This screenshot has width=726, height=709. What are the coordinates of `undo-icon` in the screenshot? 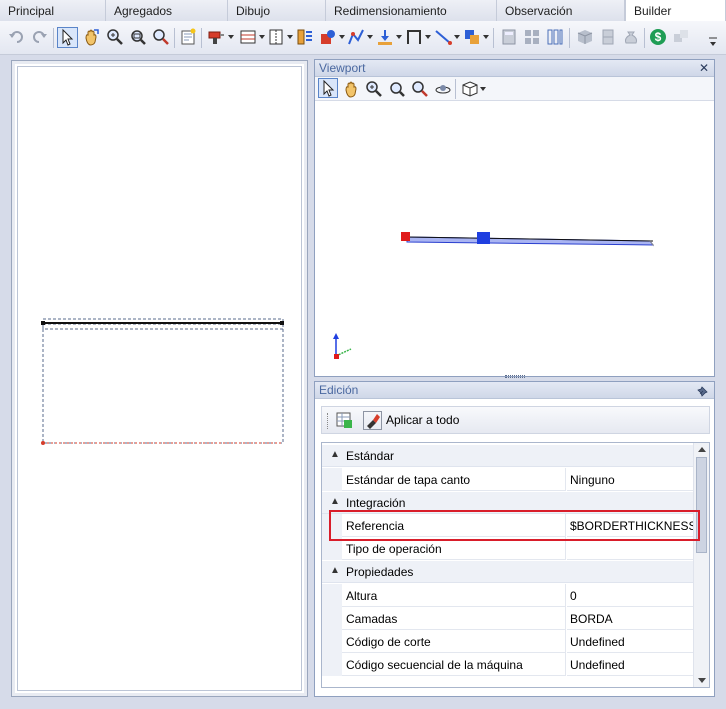 It's located at (17, 37).